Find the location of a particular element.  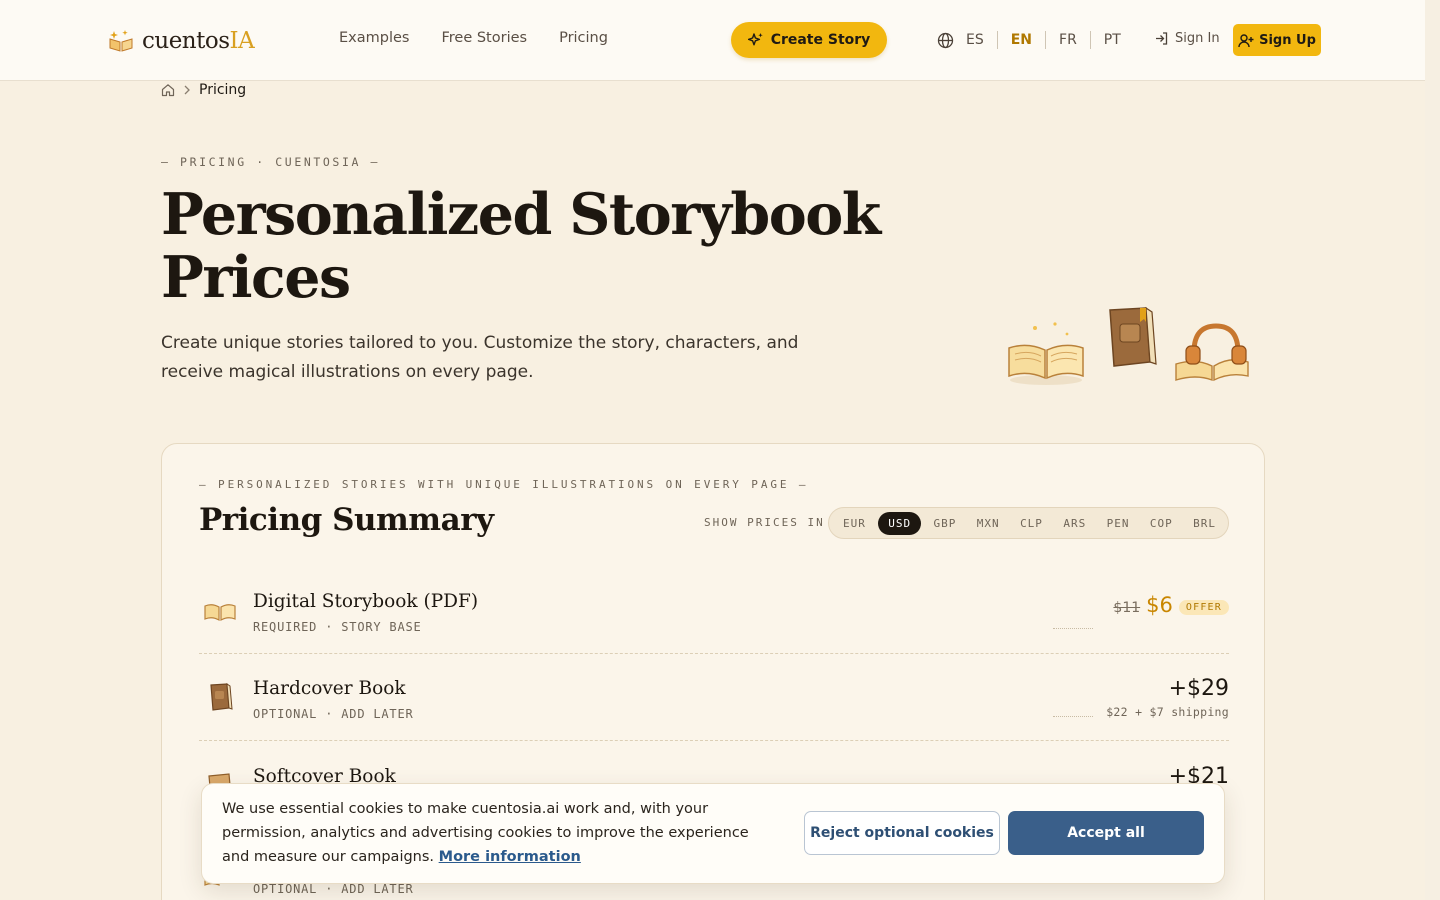

reject-cookies-button: Reject optional cookies is located at coordinates (902, 833).